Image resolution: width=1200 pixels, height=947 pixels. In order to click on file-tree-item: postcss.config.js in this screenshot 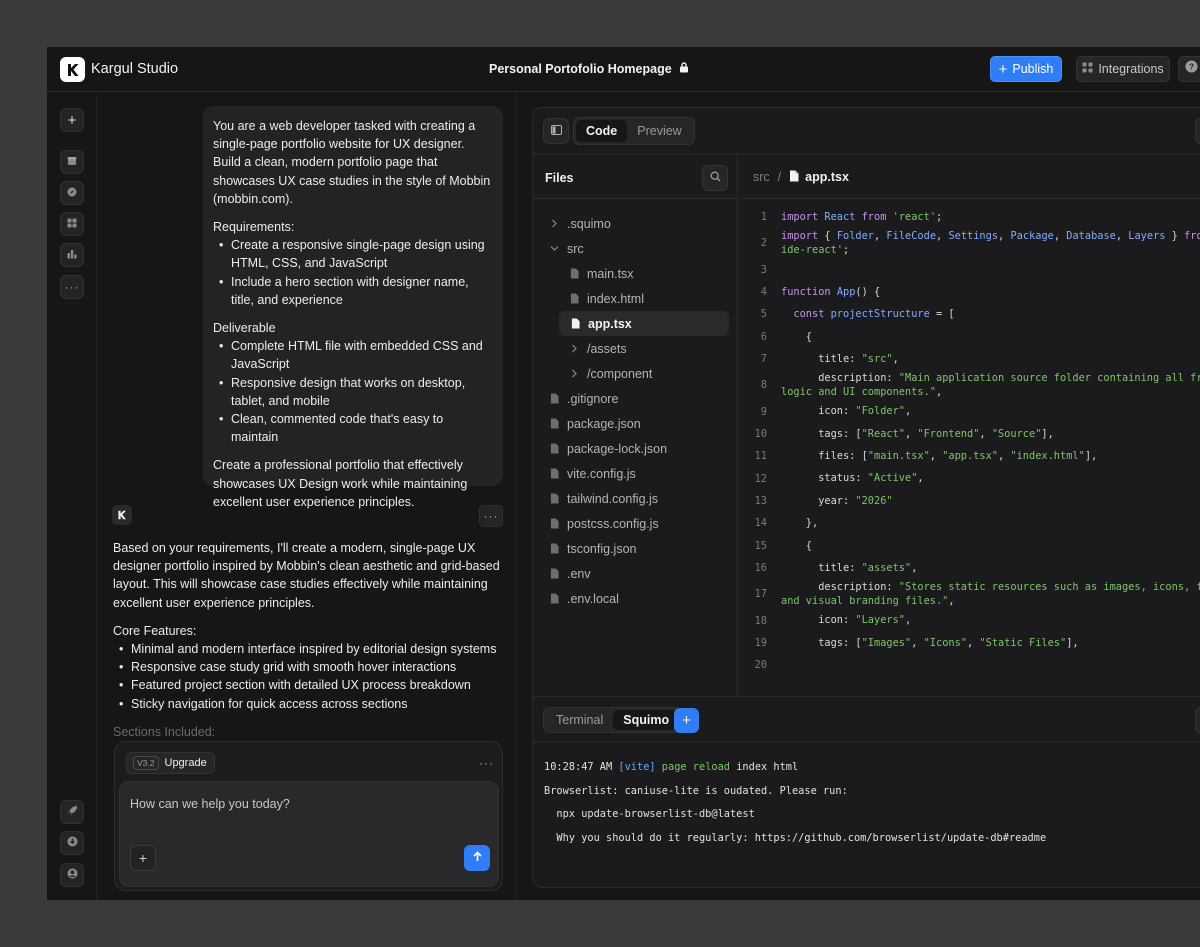, I will do `click(635, 523)`.